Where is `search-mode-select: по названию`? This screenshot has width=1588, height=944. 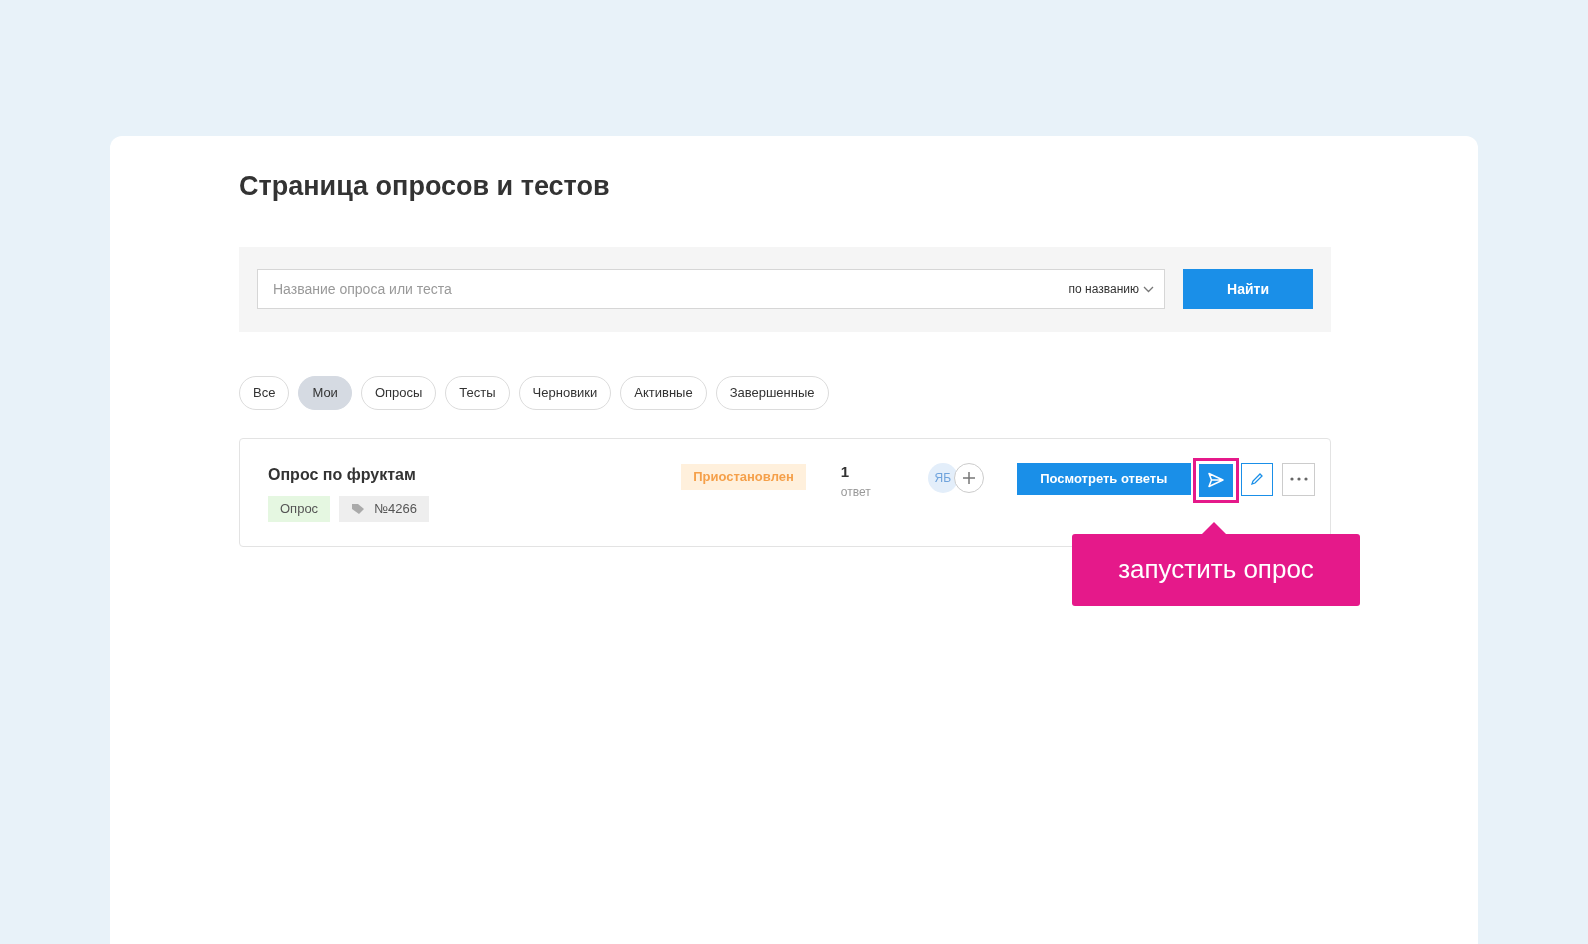 search-mode-select: по названию is located at coordinates (1111, 289).